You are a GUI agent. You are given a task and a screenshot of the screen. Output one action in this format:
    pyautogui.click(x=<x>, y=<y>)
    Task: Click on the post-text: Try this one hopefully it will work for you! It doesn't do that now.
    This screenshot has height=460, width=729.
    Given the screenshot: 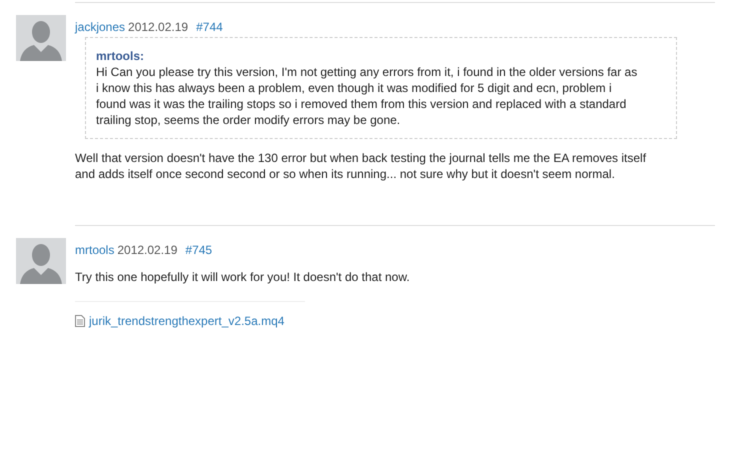 What is the action you would take?
    pyautogui.click(x=243, y=277)
    